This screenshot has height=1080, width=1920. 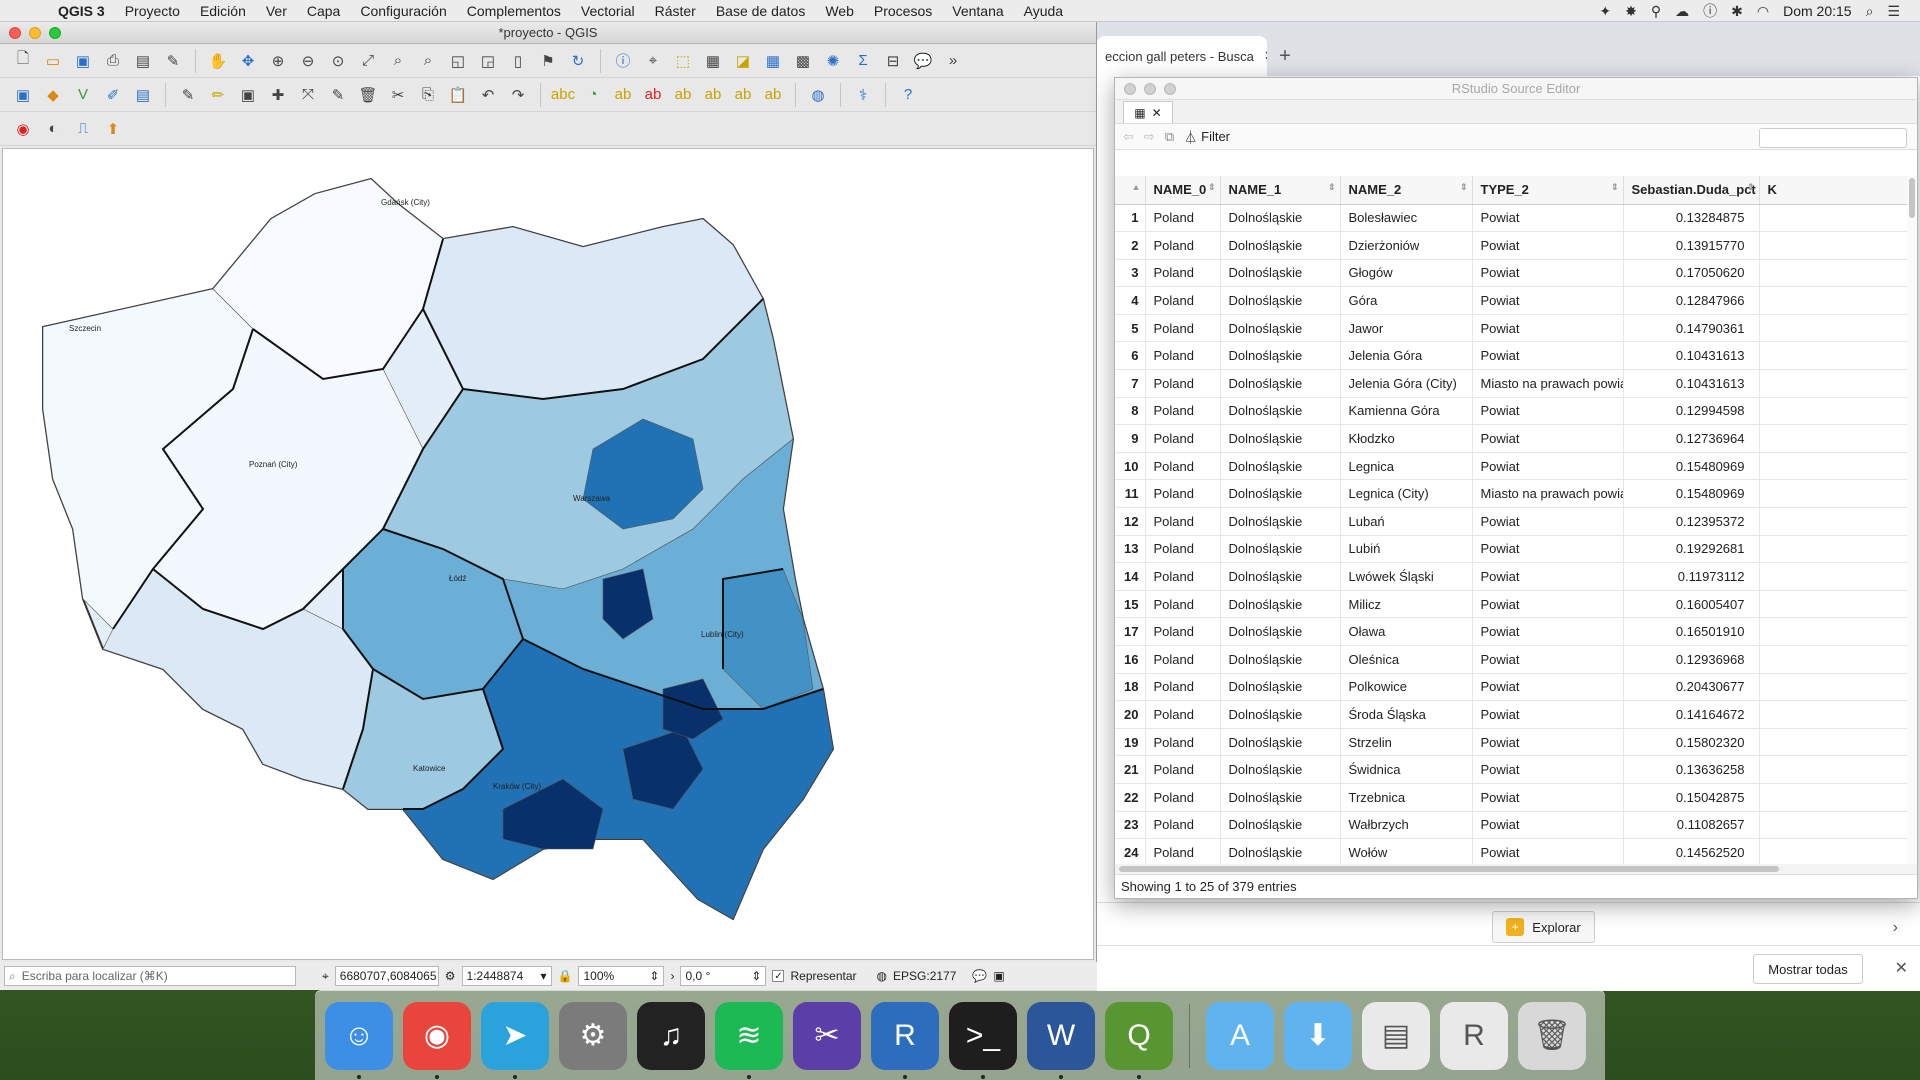 I want to click on menu-raster: Ráster, so click(x=675, y=11).